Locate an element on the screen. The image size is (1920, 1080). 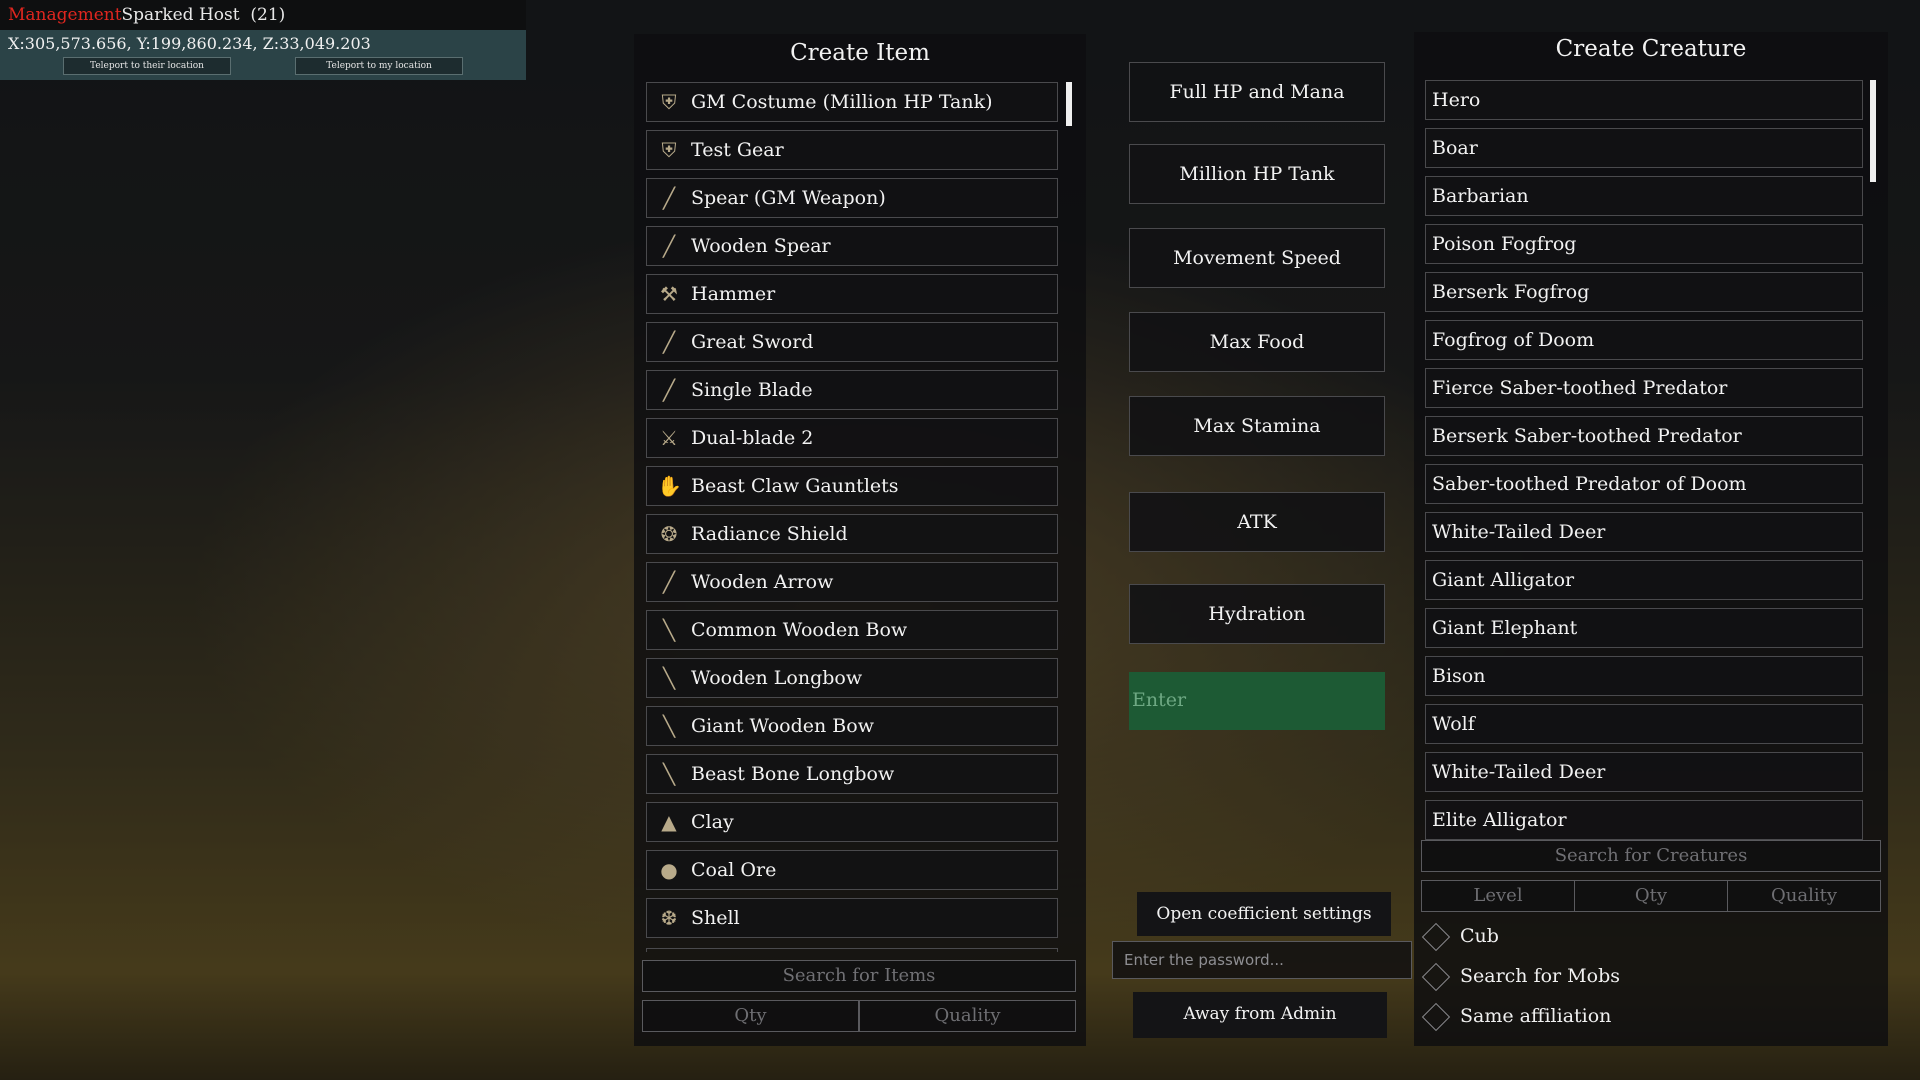
creature-label: White-Tailed Deer is located at coordinates (1519, 532).